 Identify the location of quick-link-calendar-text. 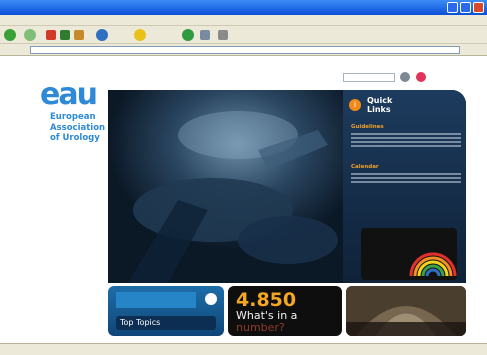
(406, 179).